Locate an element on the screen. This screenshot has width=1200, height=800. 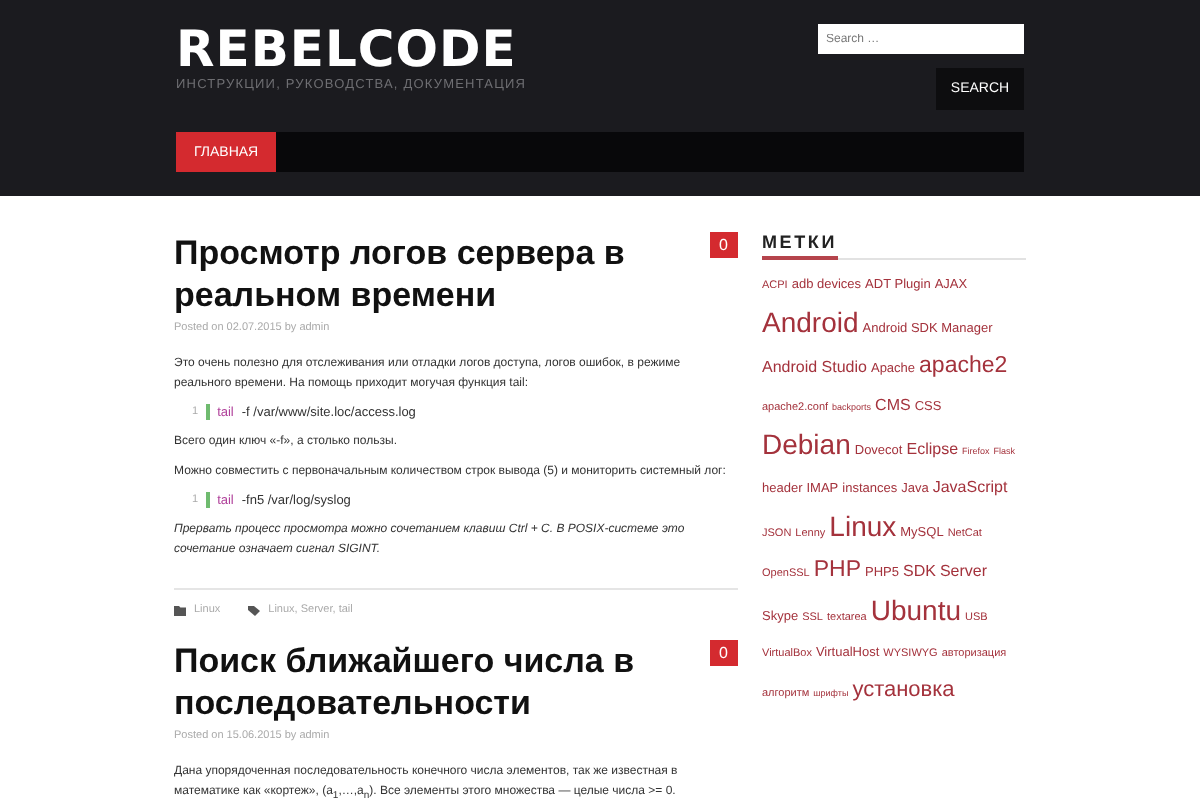
tag-link: Eclipse is located at coordinates (932, 450).